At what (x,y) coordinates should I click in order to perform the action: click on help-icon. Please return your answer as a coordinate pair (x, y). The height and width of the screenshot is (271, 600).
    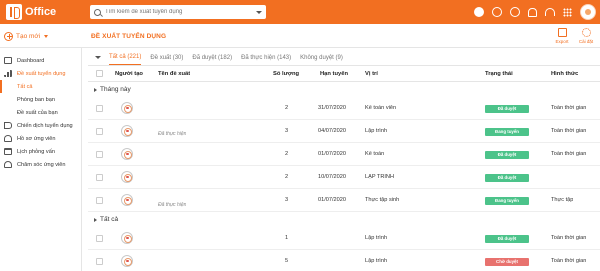
    Looking at the image, I should click on (515, 12).